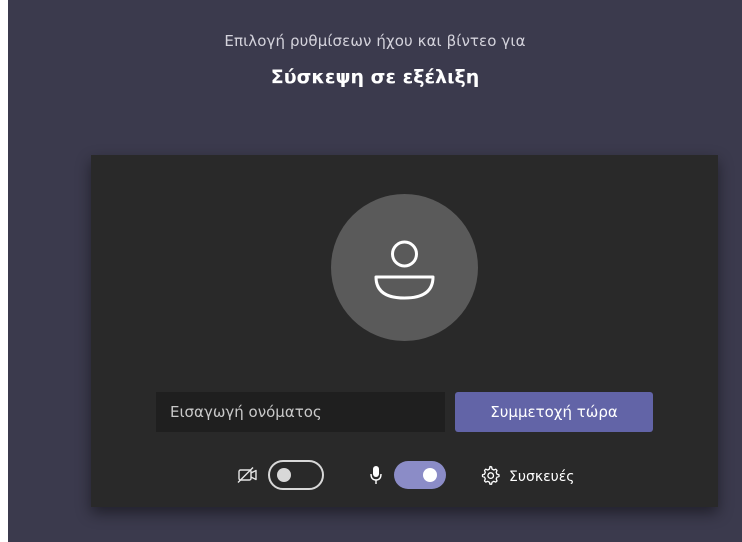  What do you see at coordinates (300, 412) in the screenshot?
I see `name-input` at bounding box center [300, 412].